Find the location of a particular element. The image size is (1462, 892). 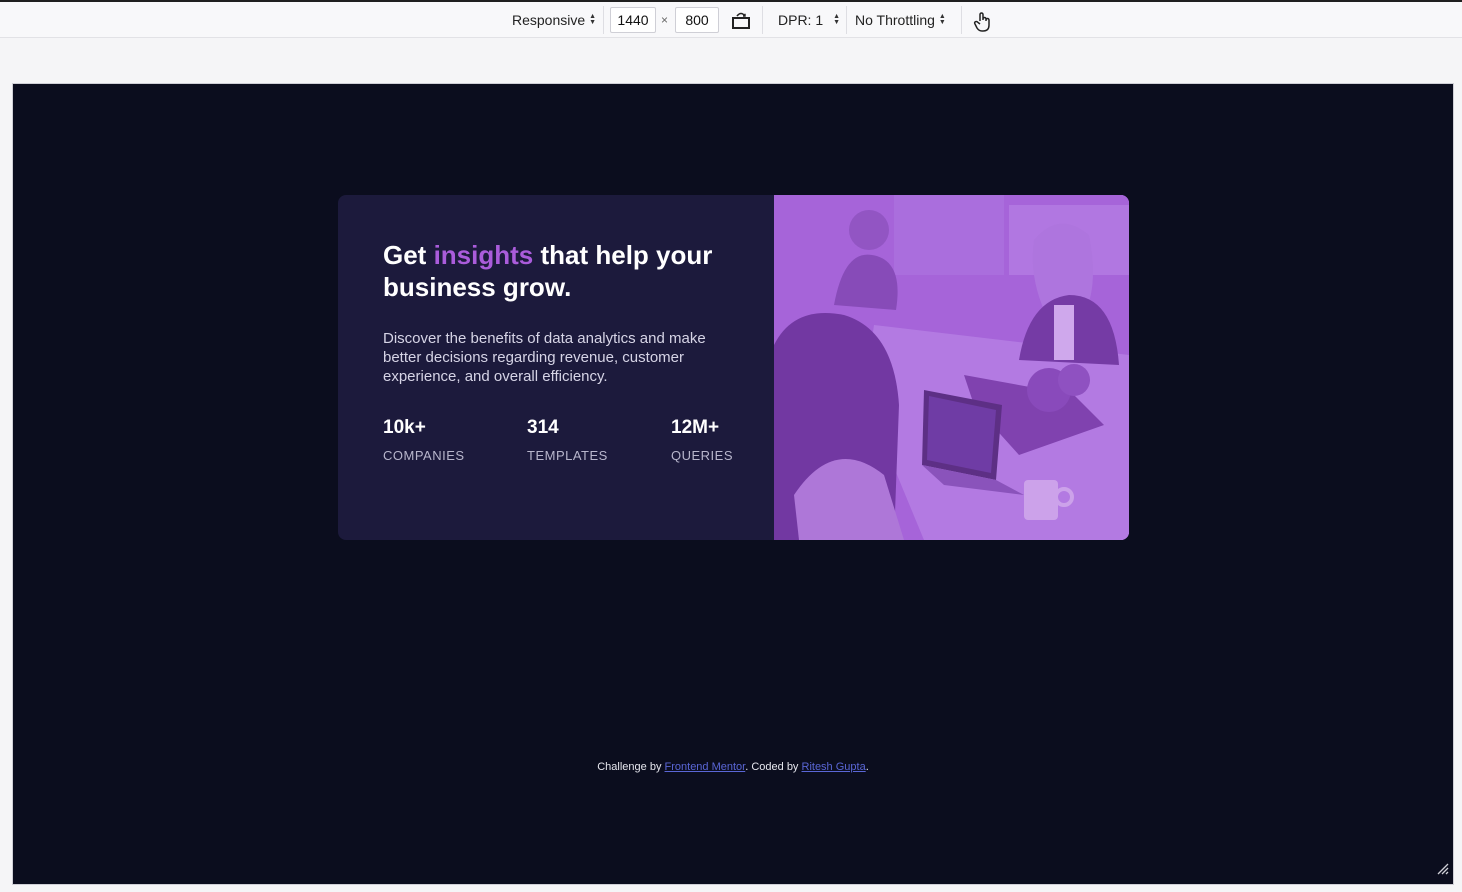

device-select: Responsive ▲ ▼ is located at coordinates (554, 20).